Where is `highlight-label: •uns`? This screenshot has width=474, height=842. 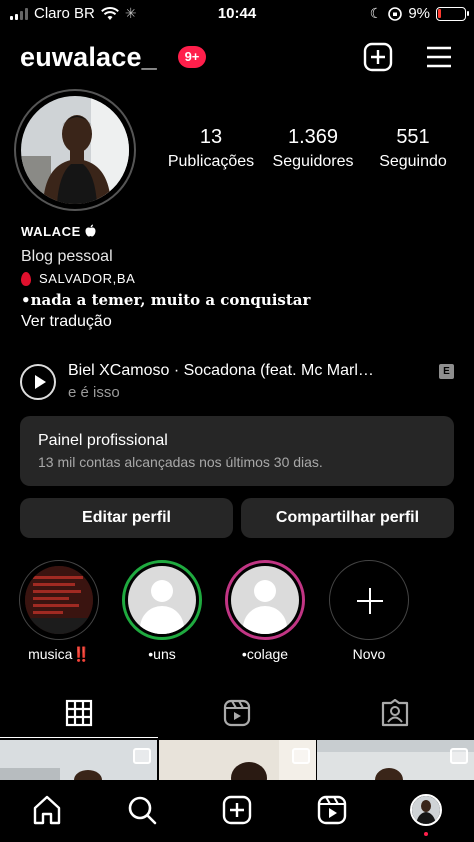 highlight-label: •uns is located at coordinates (162, 654).